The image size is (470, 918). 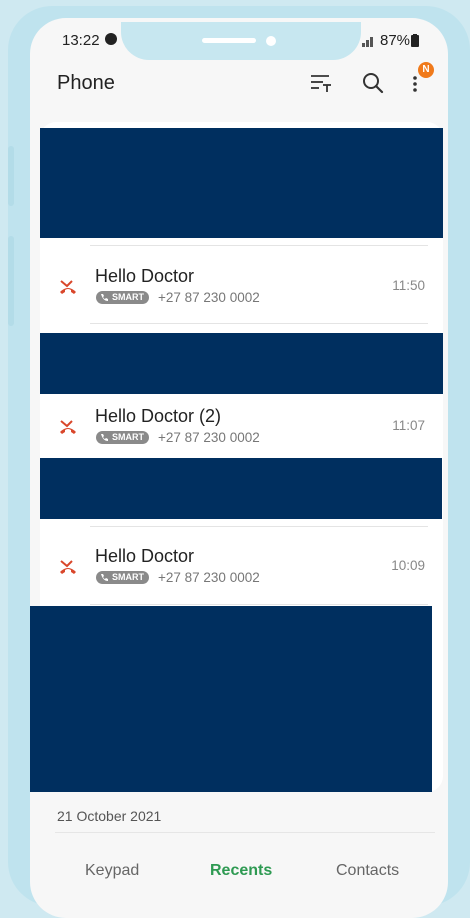 What do you see at coordinates (426, 70) in the screenshot?
I see `notification-badge: N` at bounding box center [426, 70].